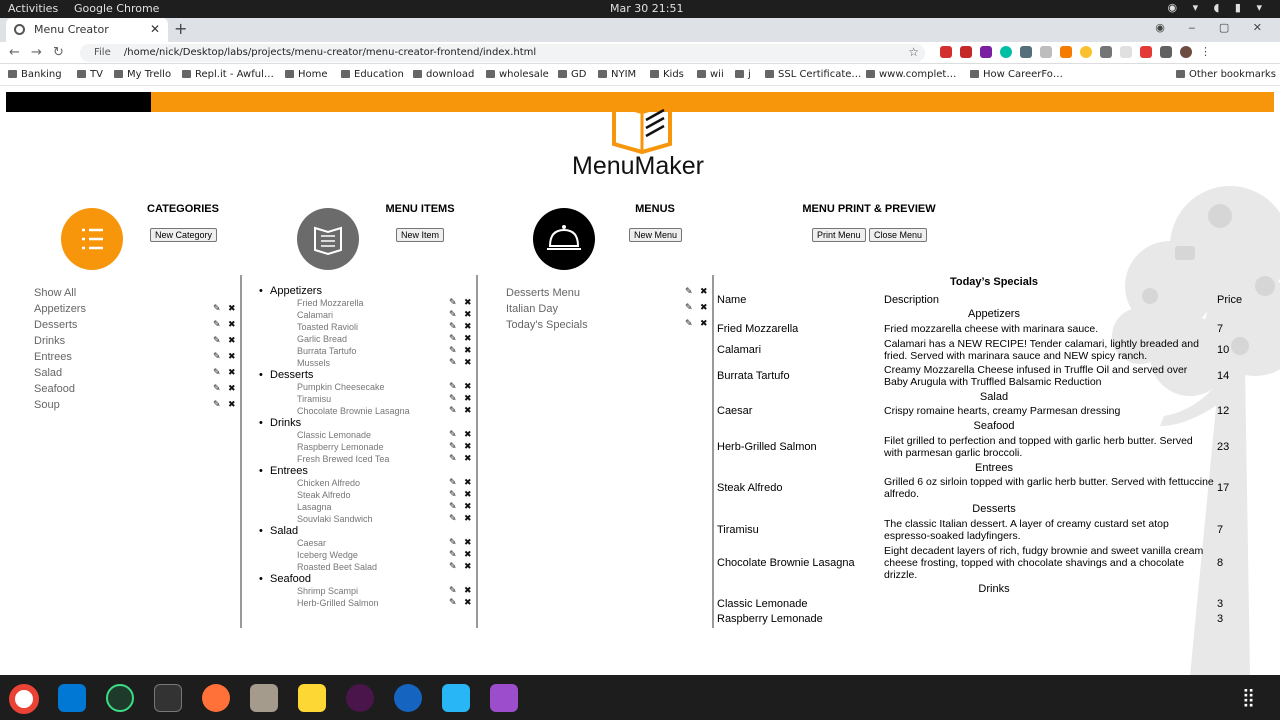 This screenshot has height=720, width=1280. I want to click on category-item: Appetizers, so click(60, 309).